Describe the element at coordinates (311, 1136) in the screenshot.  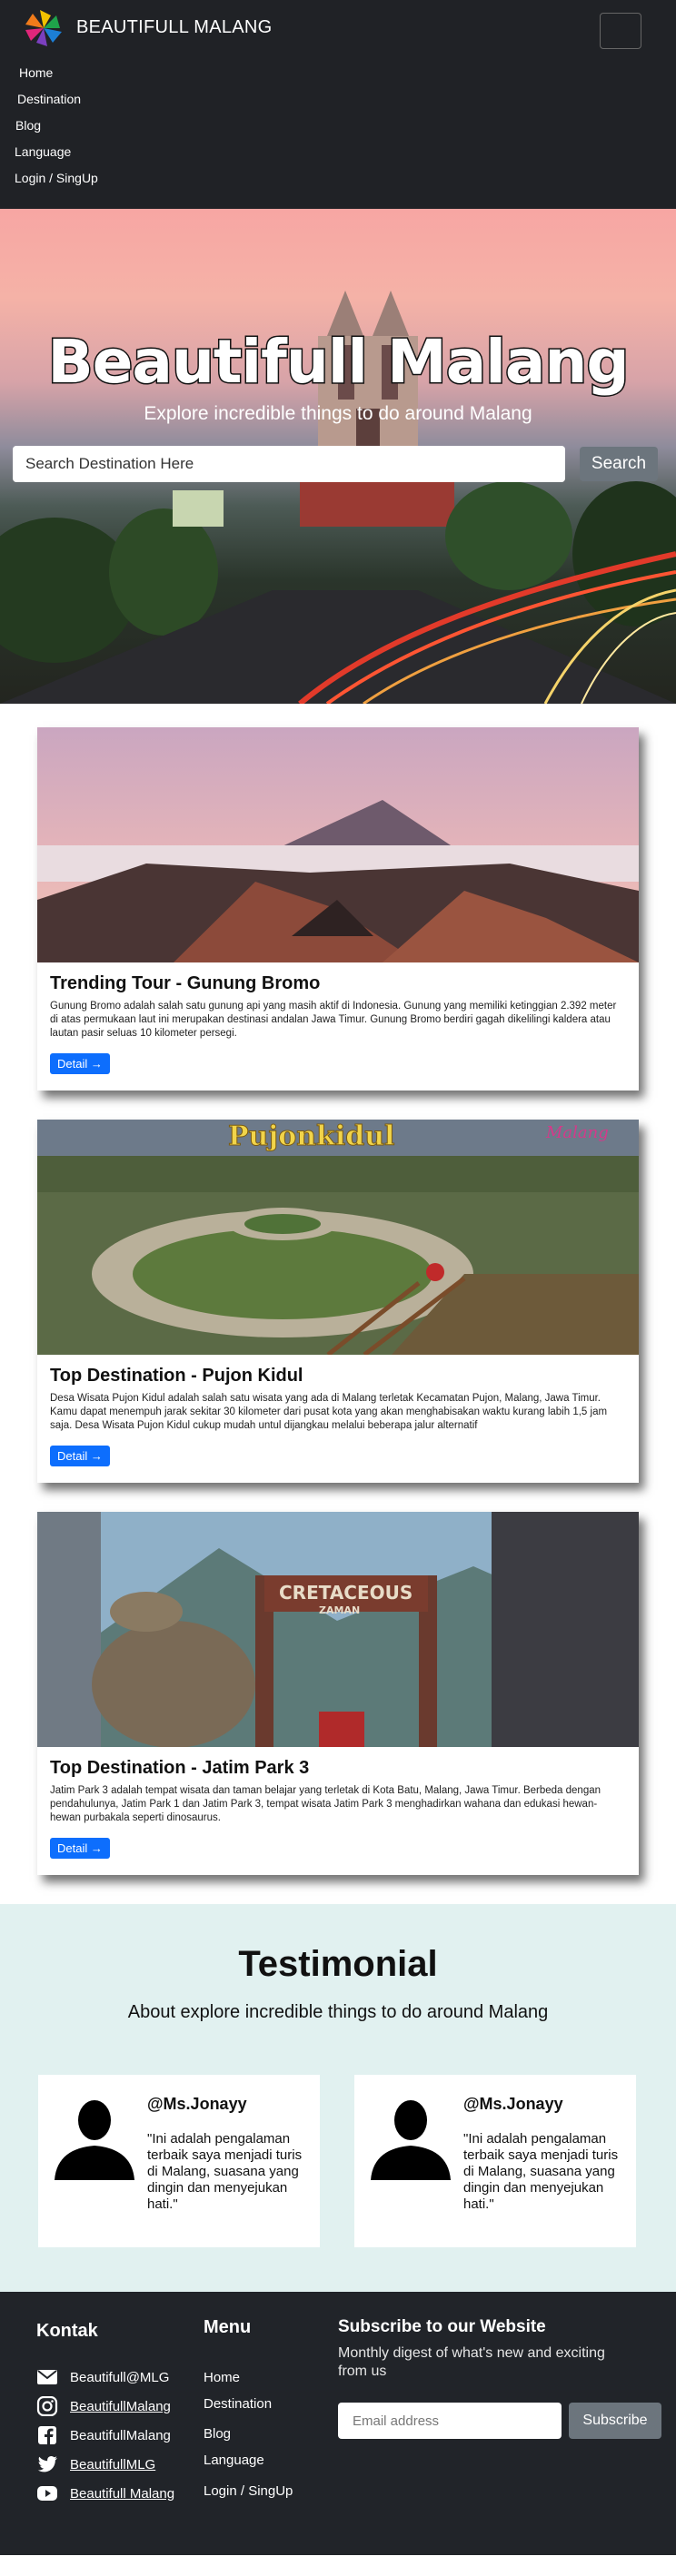
I see `pujon-sign-text: Pujonkidul` at that location.